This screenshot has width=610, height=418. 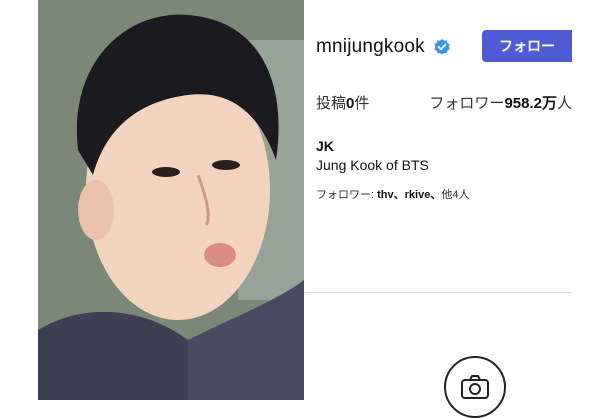 What do you see at coordinates (475, 381) in the screenshot?
I see `camera-icon` at bounding box center [475, 381].